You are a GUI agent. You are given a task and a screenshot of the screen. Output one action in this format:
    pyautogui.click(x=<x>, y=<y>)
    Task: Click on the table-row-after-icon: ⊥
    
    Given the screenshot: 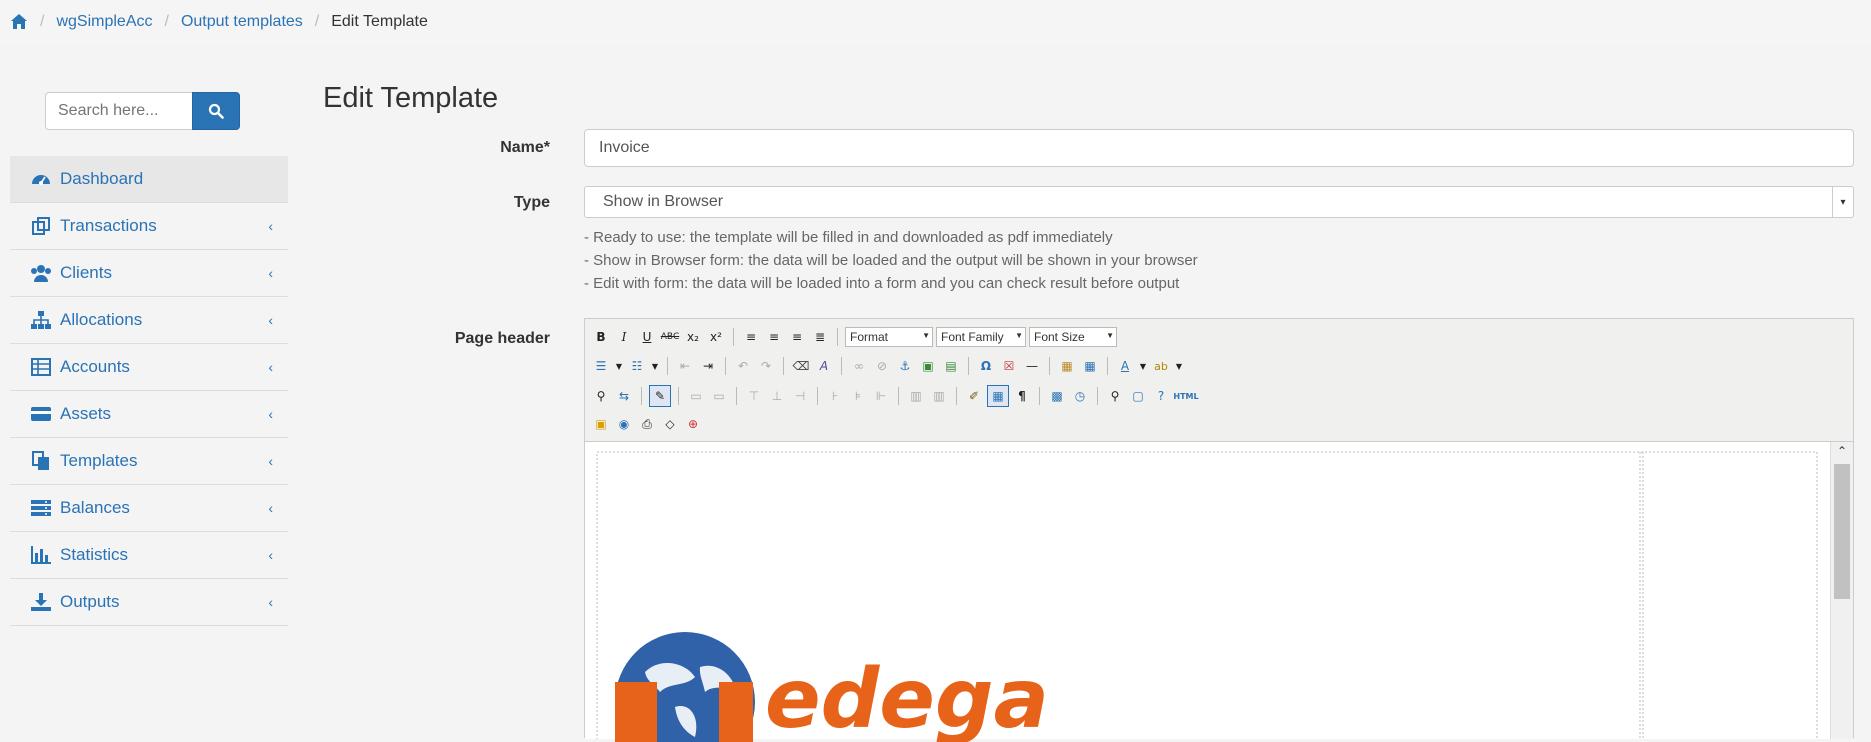 What is the action you would take?
    pyautogui.click(x=777, y=396)
    